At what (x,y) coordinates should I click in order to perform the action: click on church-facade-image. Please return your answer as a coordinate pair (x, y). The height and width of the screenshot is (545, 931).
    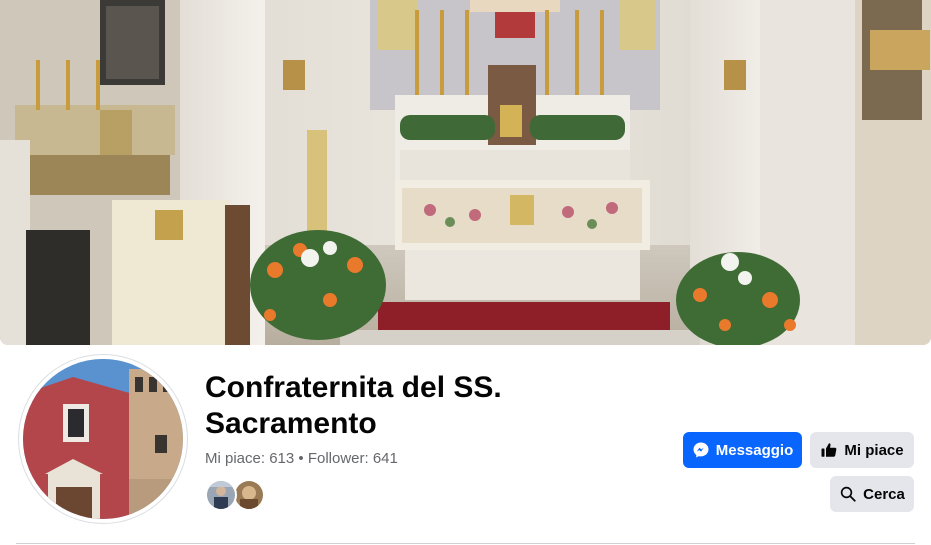
    Looking at the image, I should click on (103, 439).